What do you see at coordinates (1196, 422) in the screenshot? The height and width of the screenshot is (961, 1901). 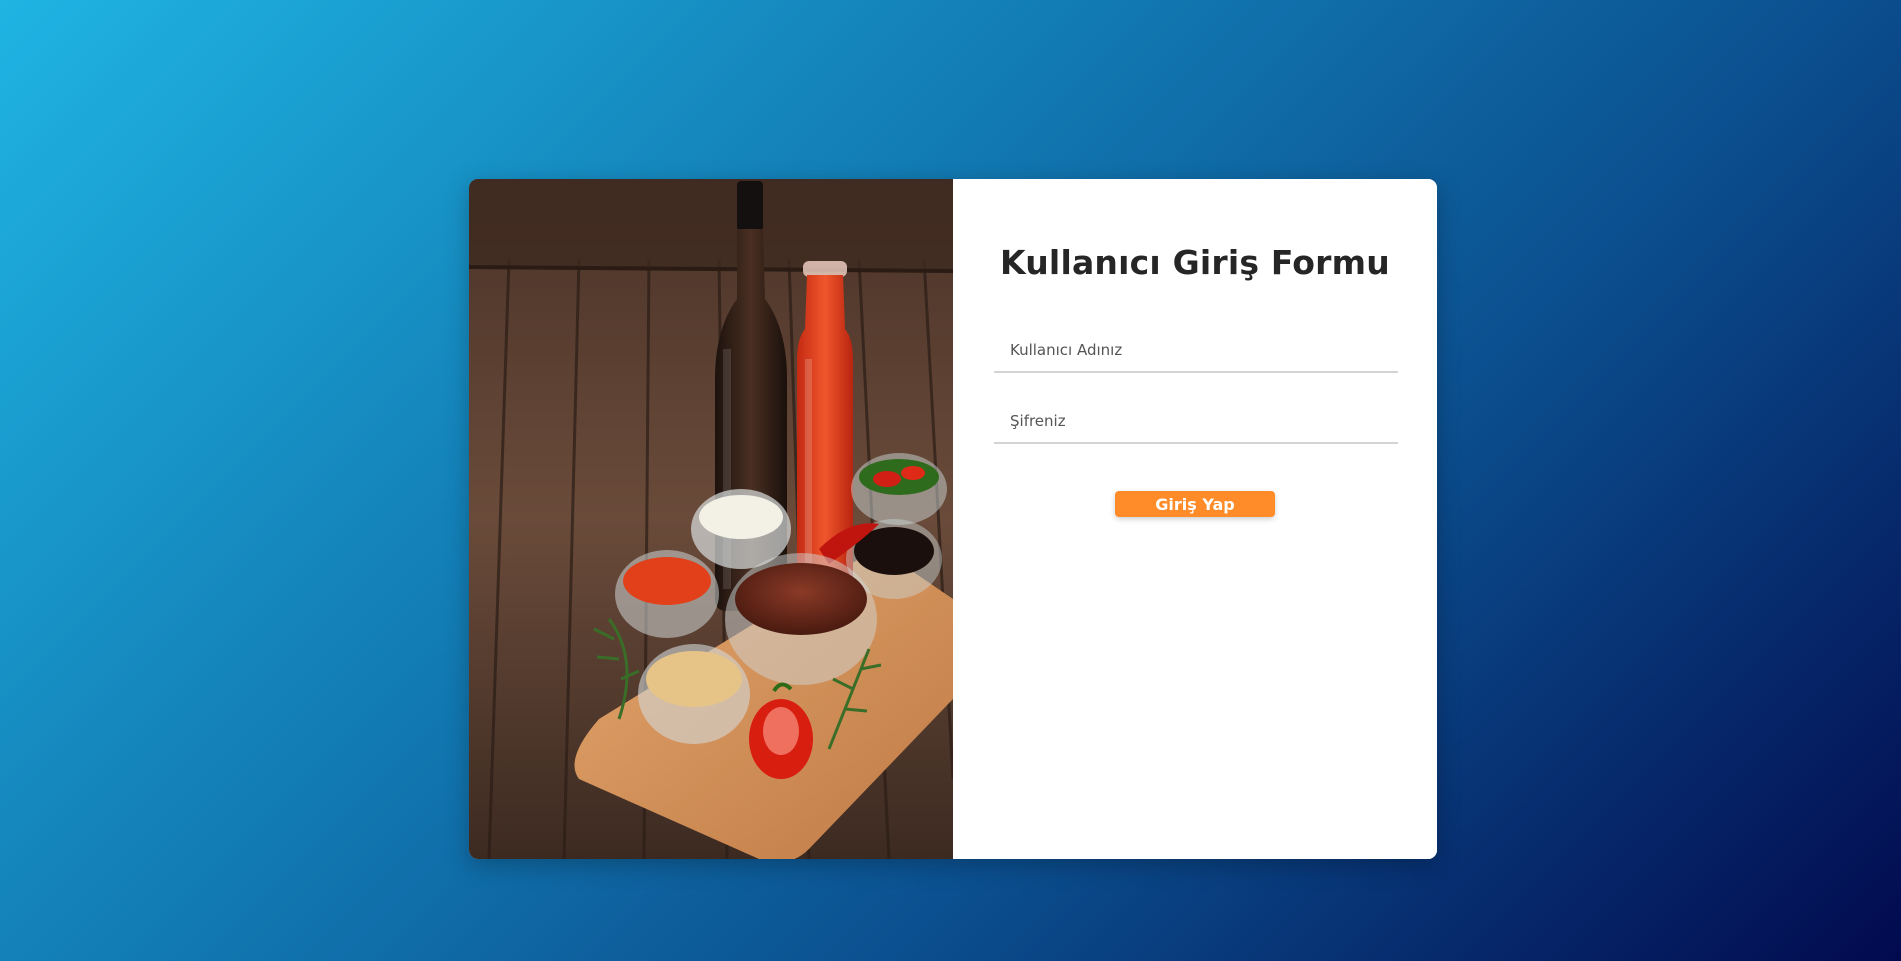 I see `password-input` at bounding box center [1196, 422].